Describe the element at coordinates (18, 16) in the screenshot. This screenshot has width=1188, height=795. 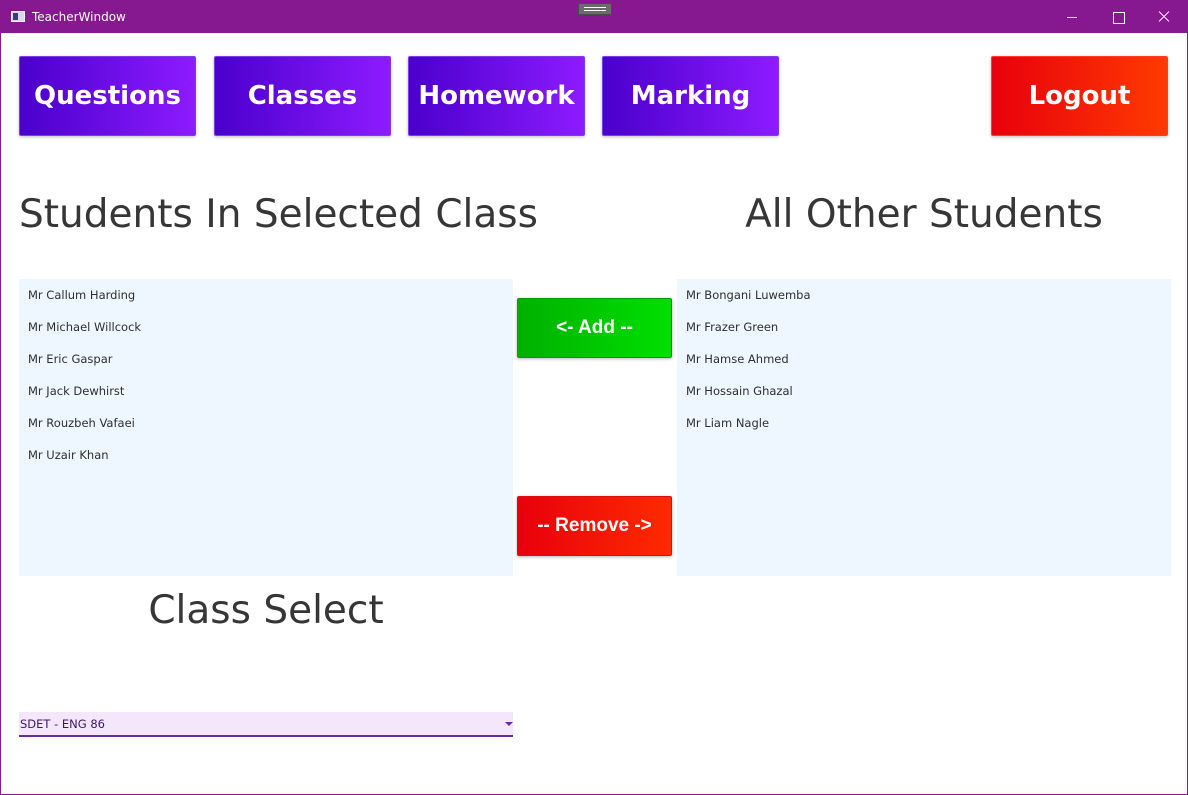
I see `app-icon` at that location.